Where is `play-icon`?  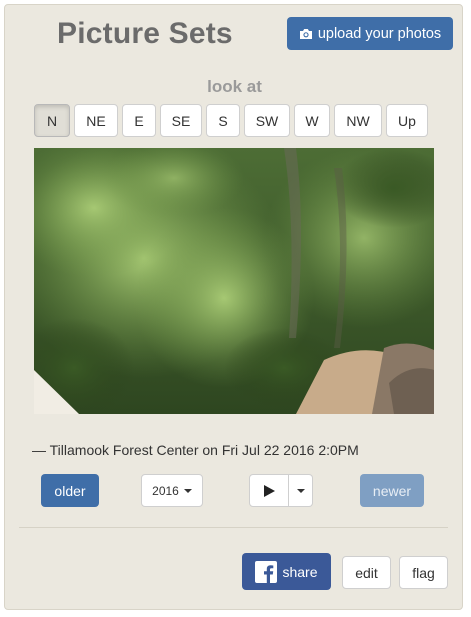 play-icon is located at coordinates (269, 490).